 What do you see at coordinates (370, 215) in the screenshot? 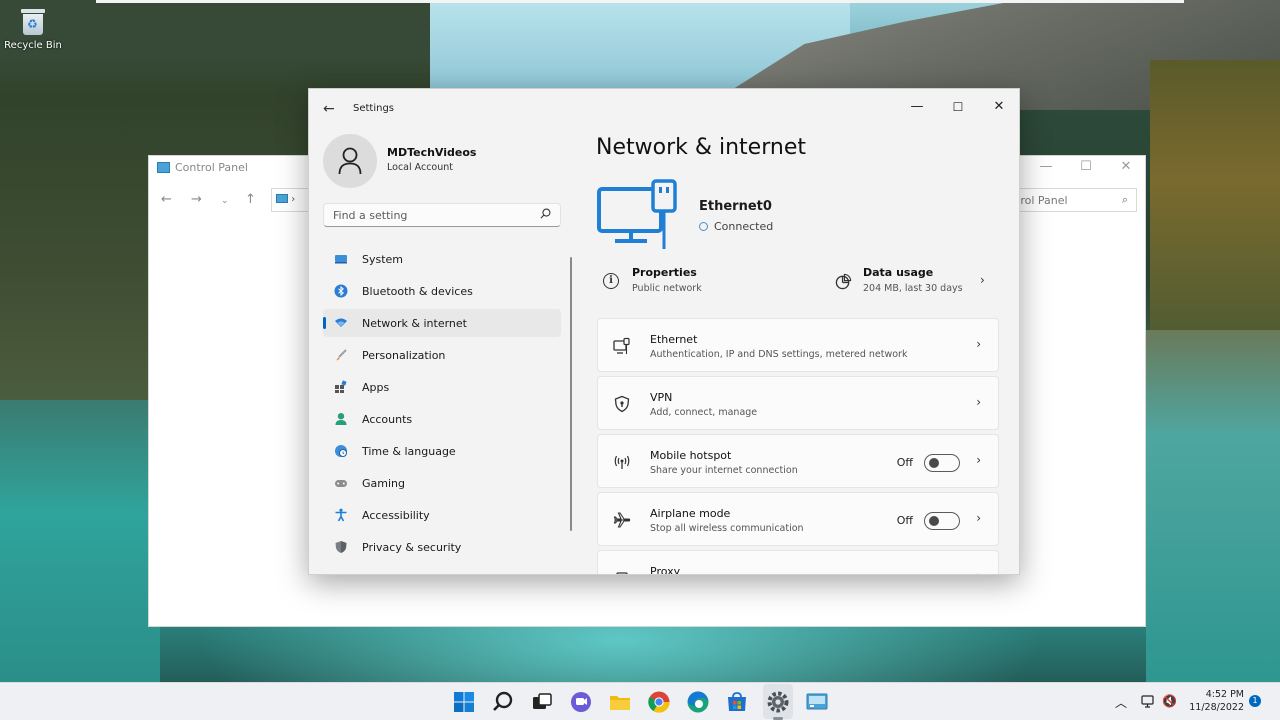
I see `search-placeholder: Find a setting` at bounding box center [370, 215].